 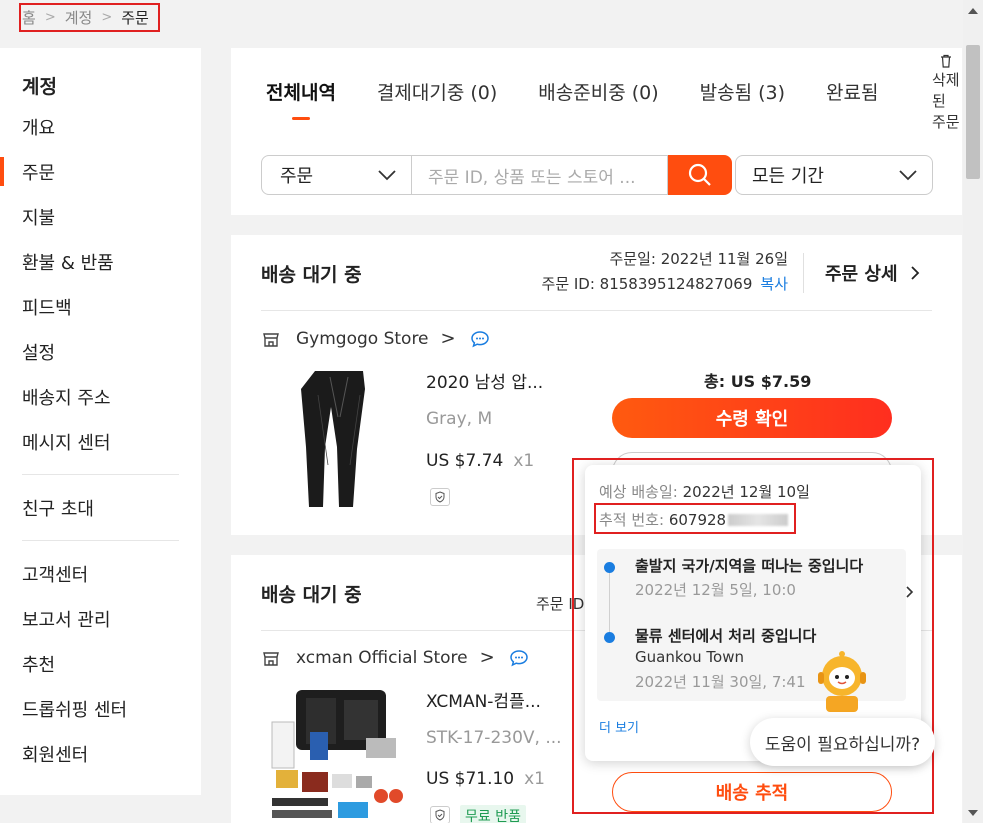 I want to click on store-row: Gymgogo Store >, so click(x=376, y=338).